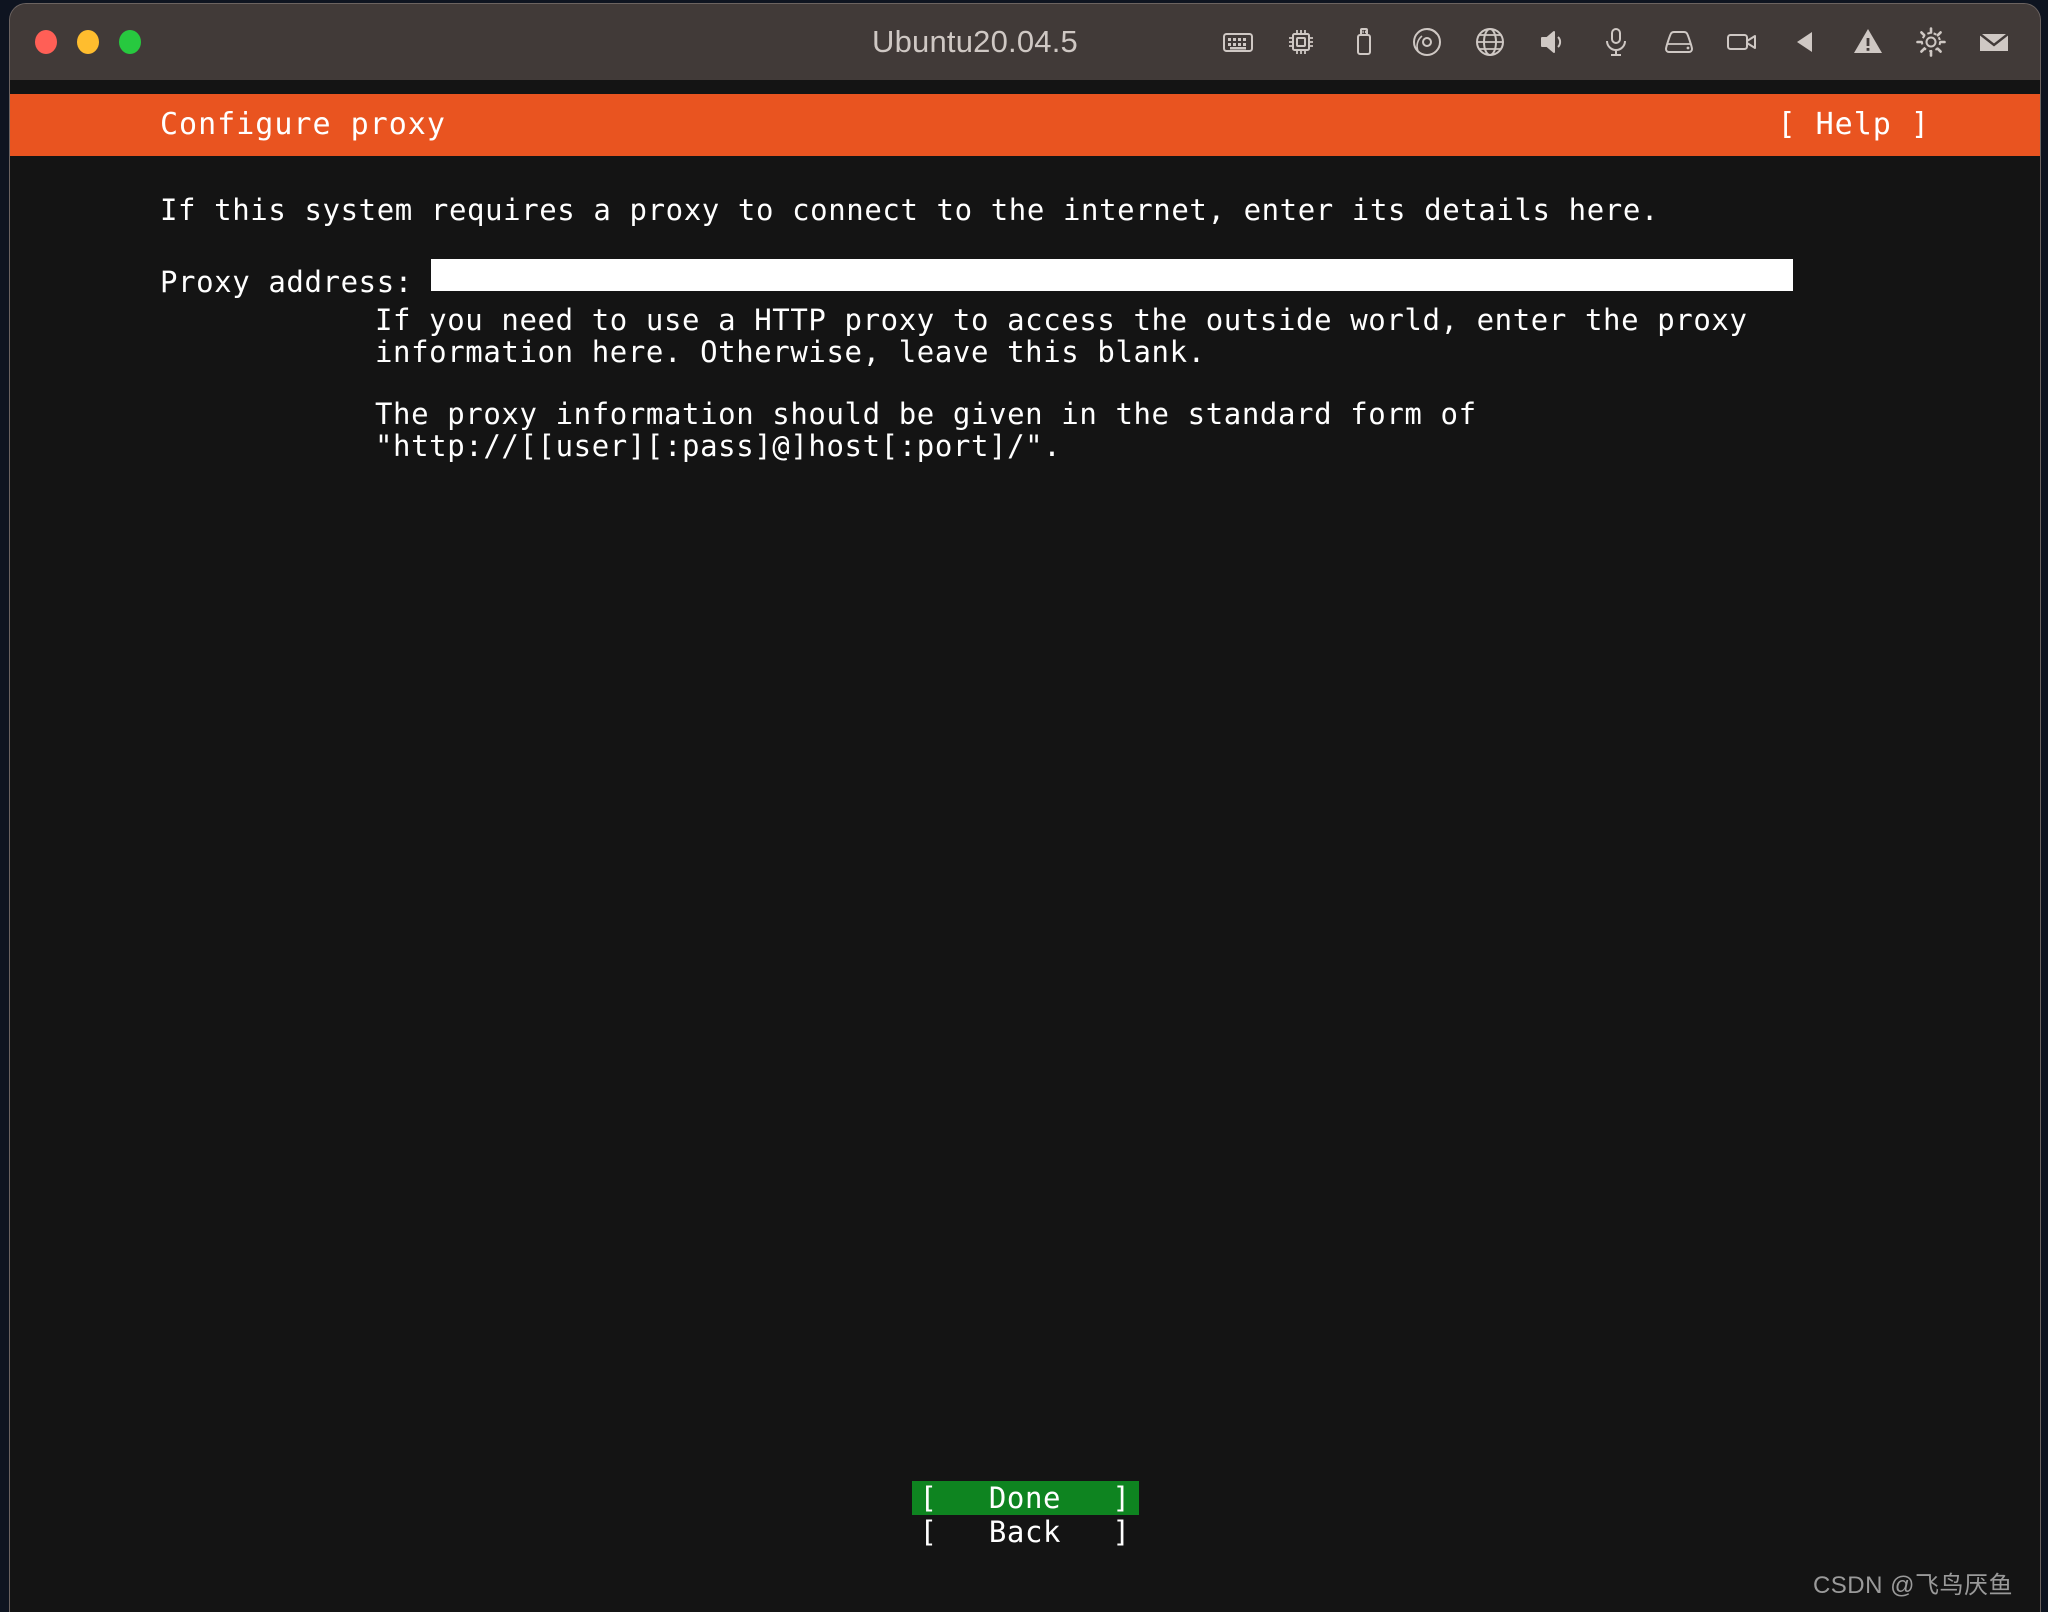 This screenshot has height=1612, width=2048. What do you see at coordinates (303, 124) in the screenshot?
I see `page-title: Configure proxy` at bounding box center [303, 124].